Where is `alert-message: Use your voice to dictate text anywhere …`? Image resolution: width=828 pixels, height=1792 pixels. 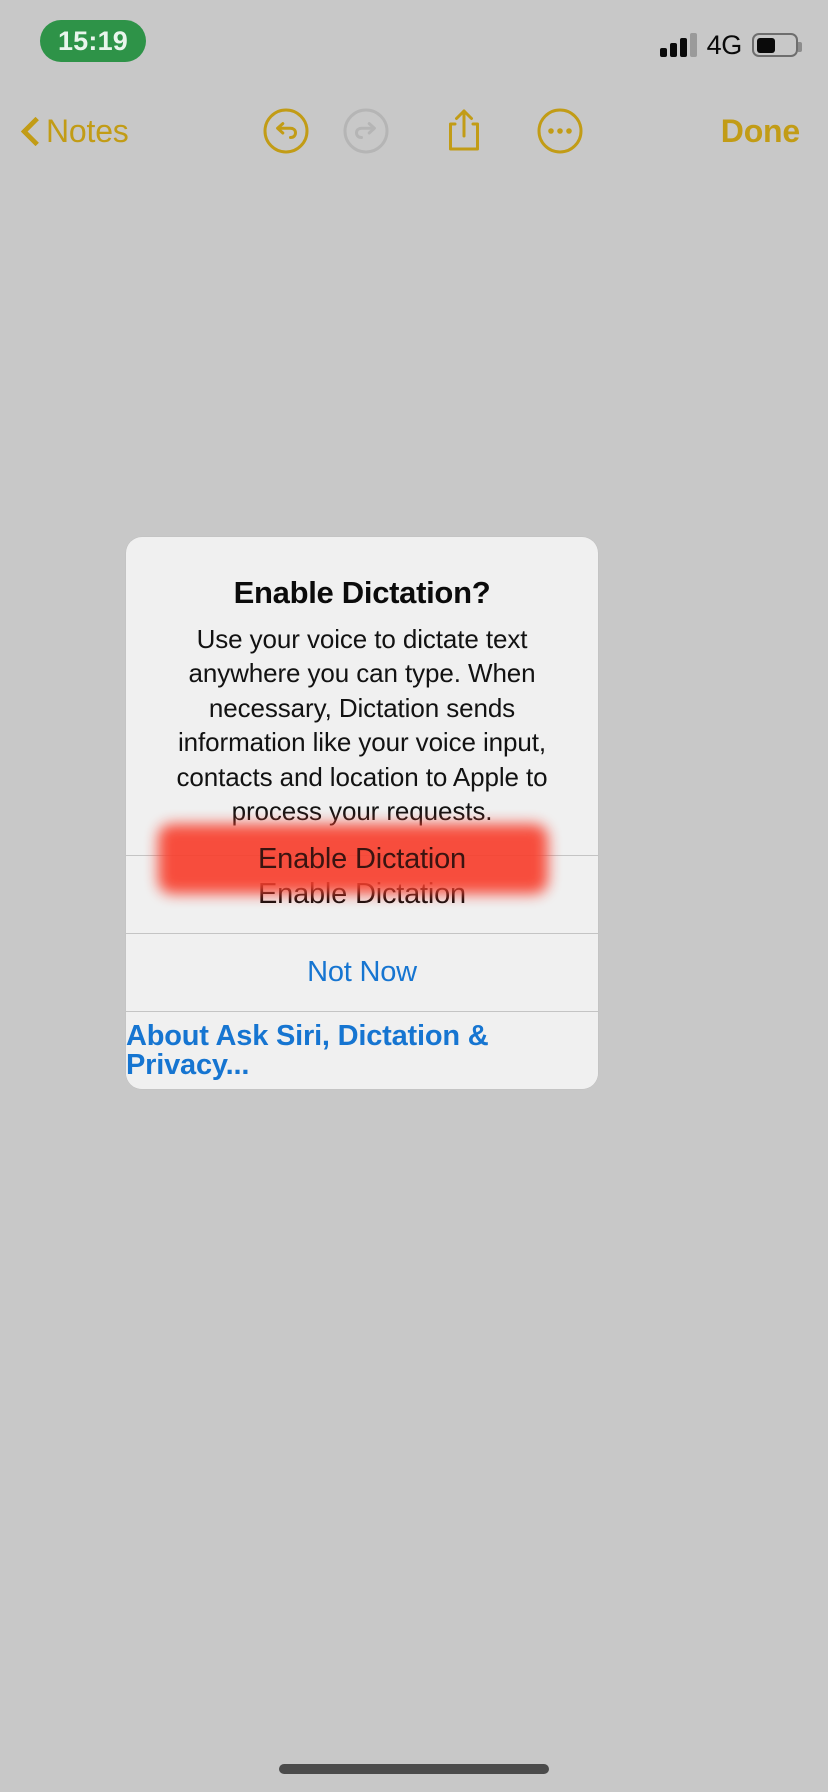
alert-message: Use your voice to dictate text anywhere … is located at coordinates (362, 725).